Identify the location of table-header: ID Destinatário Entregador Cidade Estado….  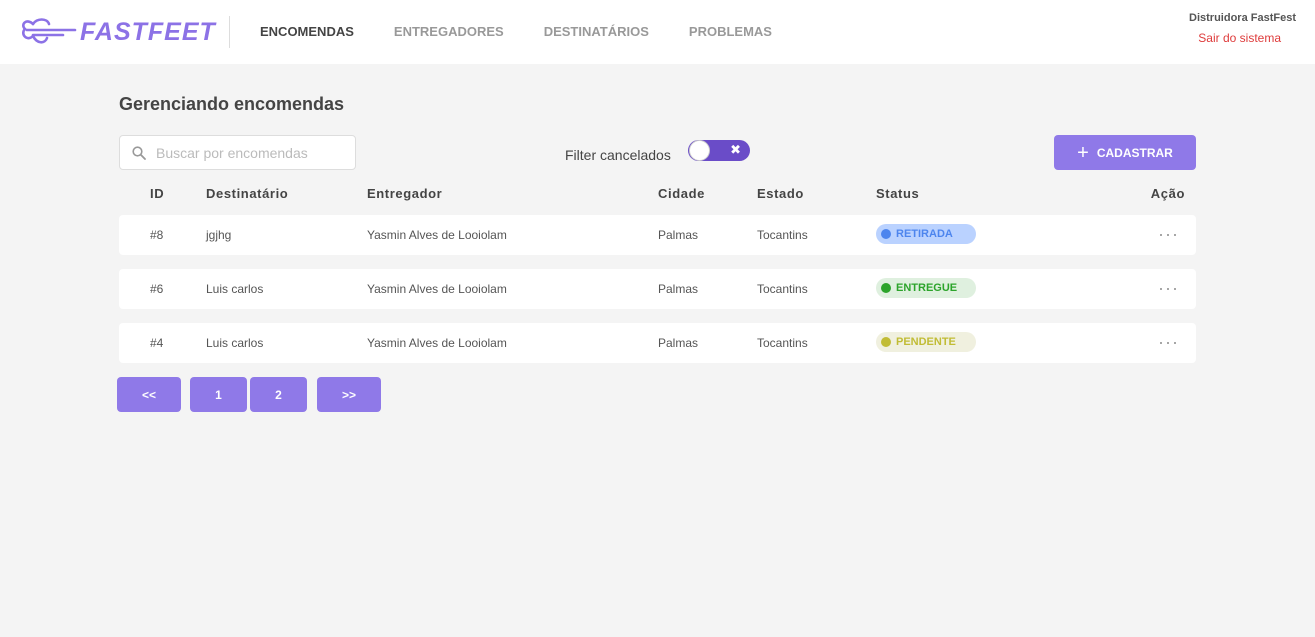
(657, 194).